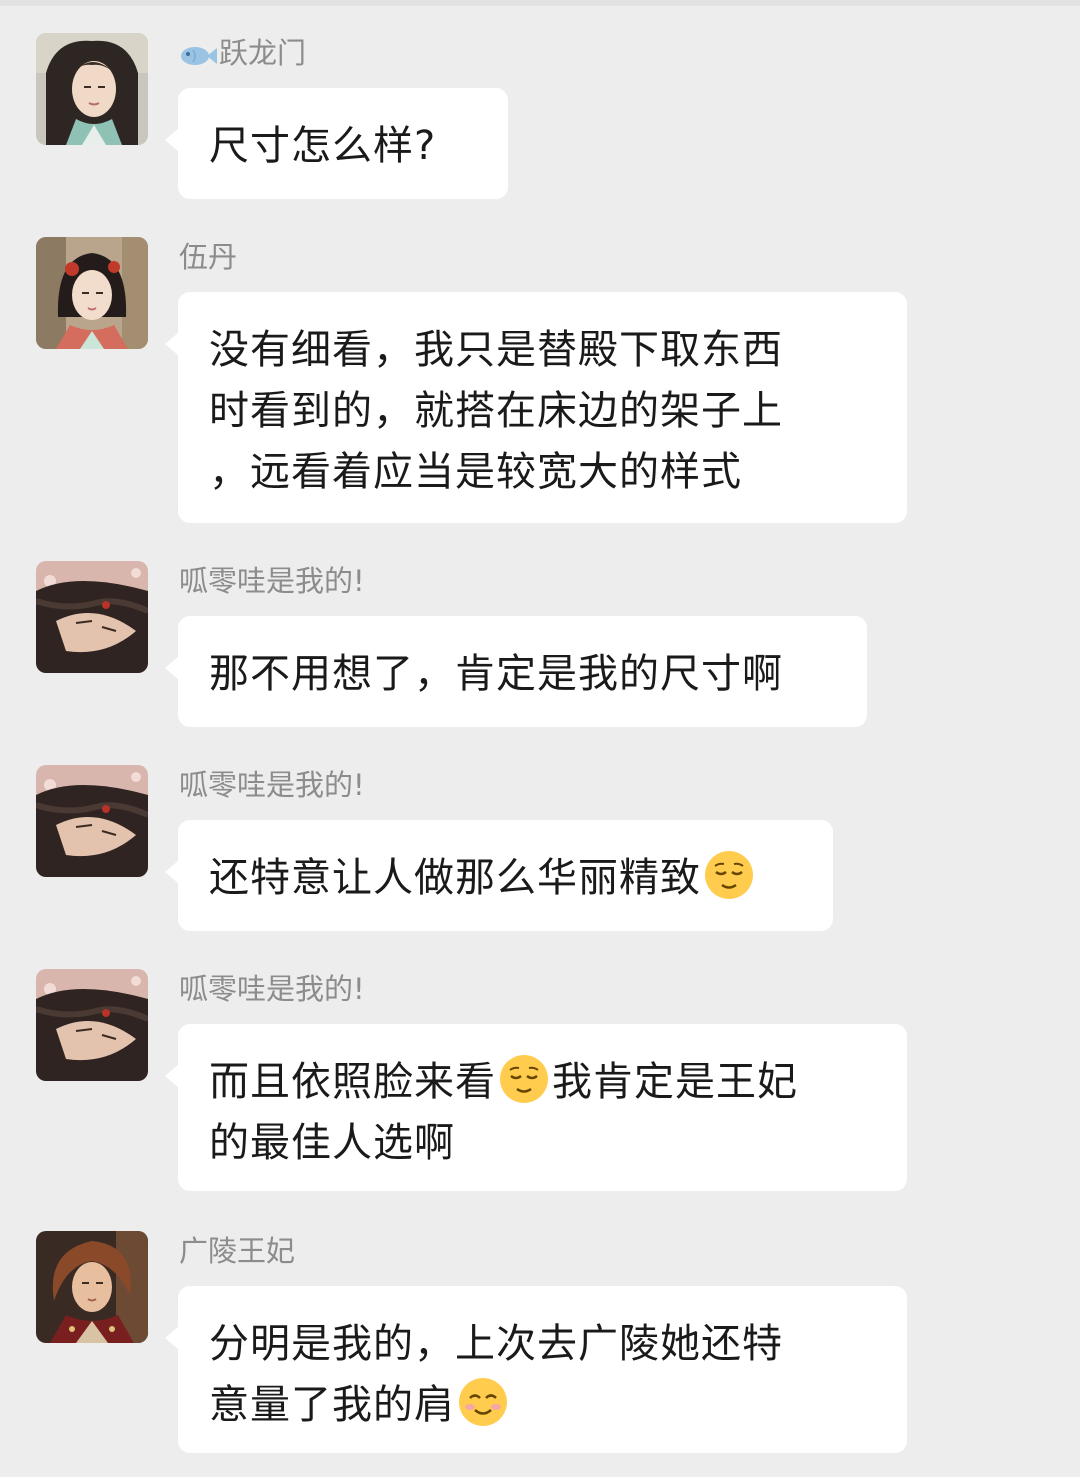  Describe the element at coordinates (496, 411) in the screenshot. I see `message-line: 时看到的，就搭在床边的架子上` at that location.